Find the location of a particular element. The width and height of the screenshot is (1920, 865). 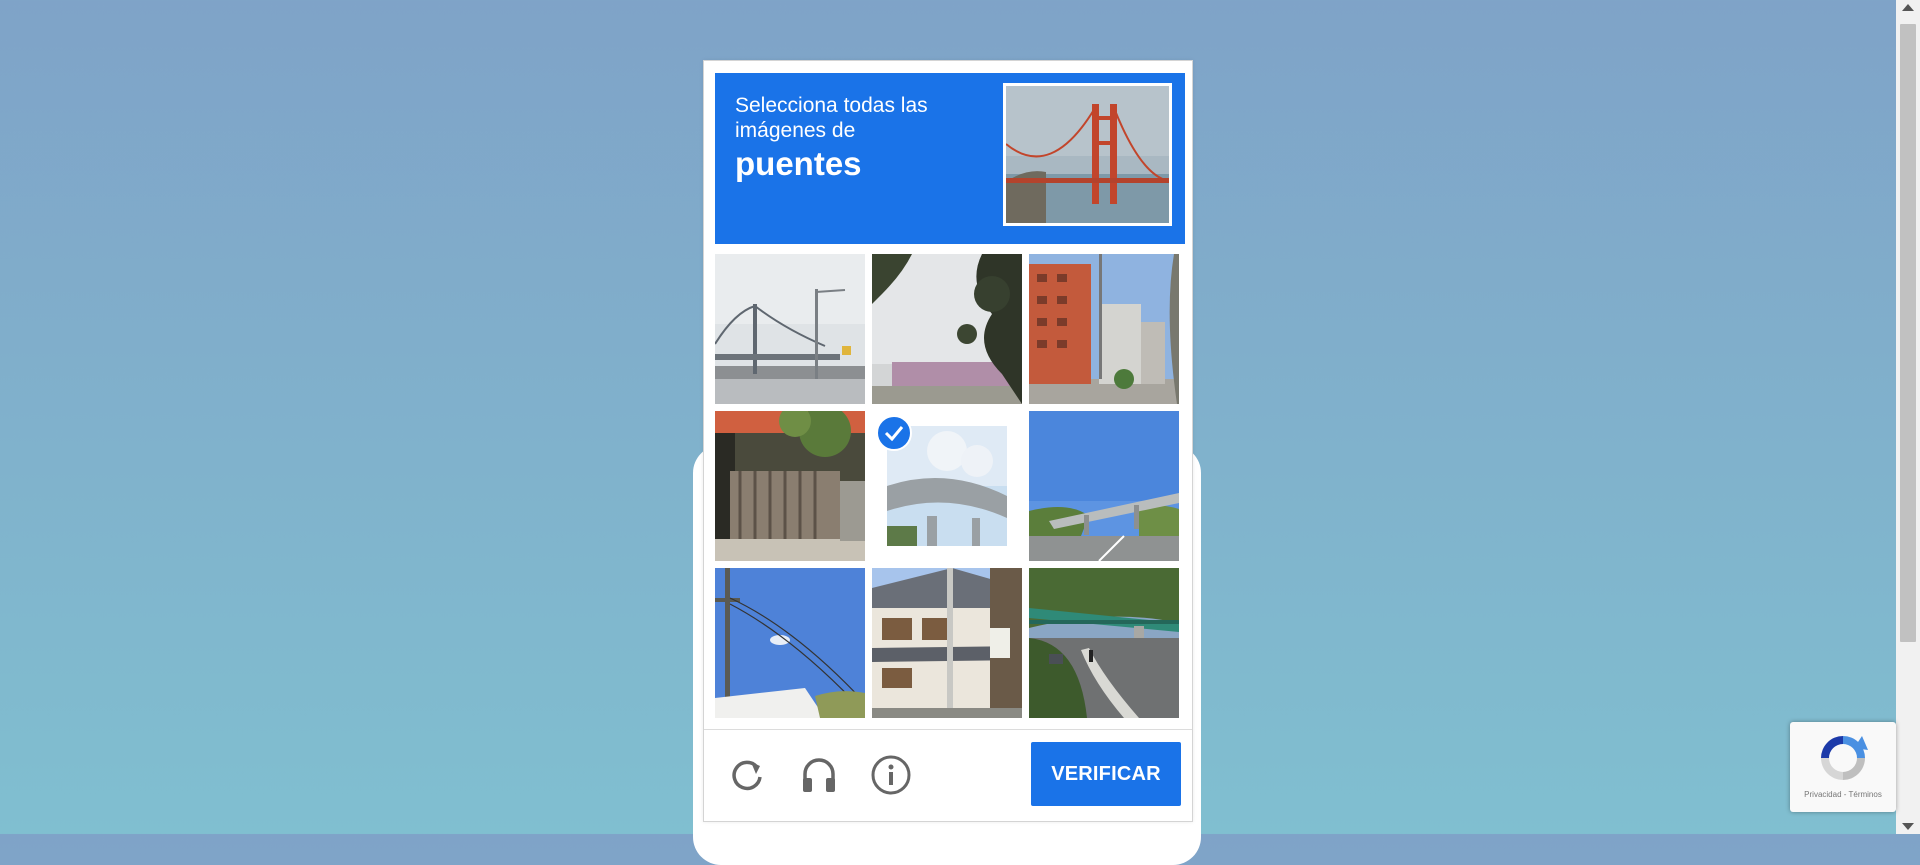

page-scrollbar is located at coordinates (1908, 417).